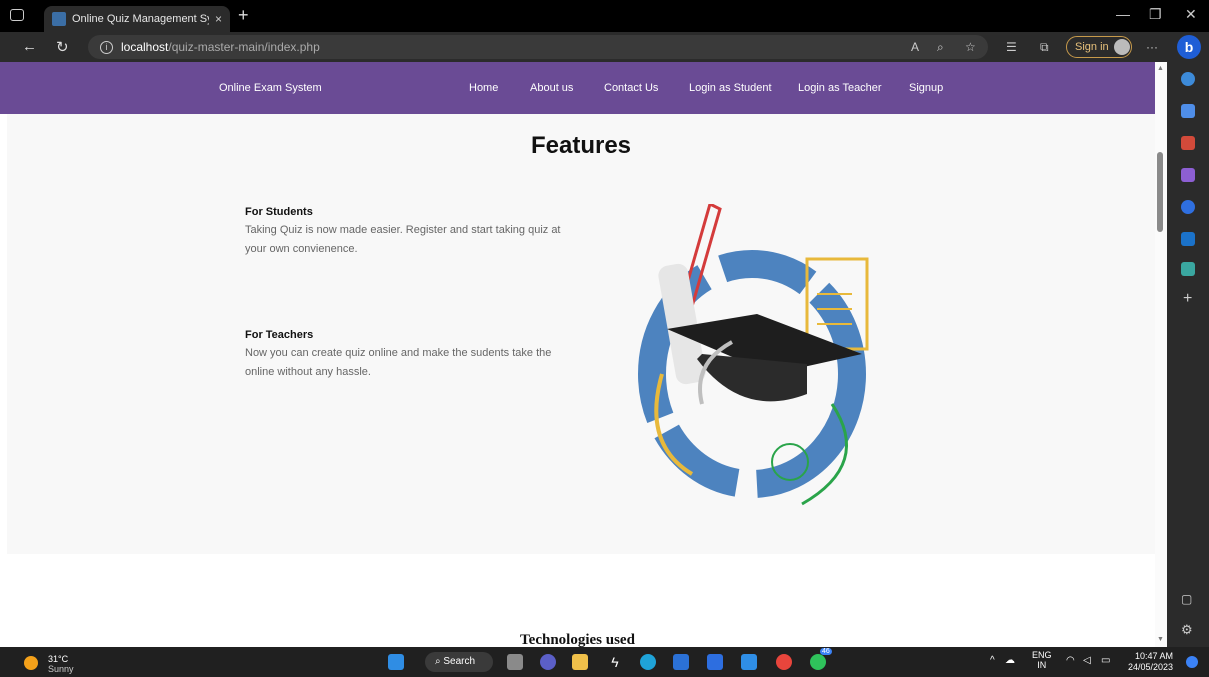  I want to click on store-icon, so click(681, 662).